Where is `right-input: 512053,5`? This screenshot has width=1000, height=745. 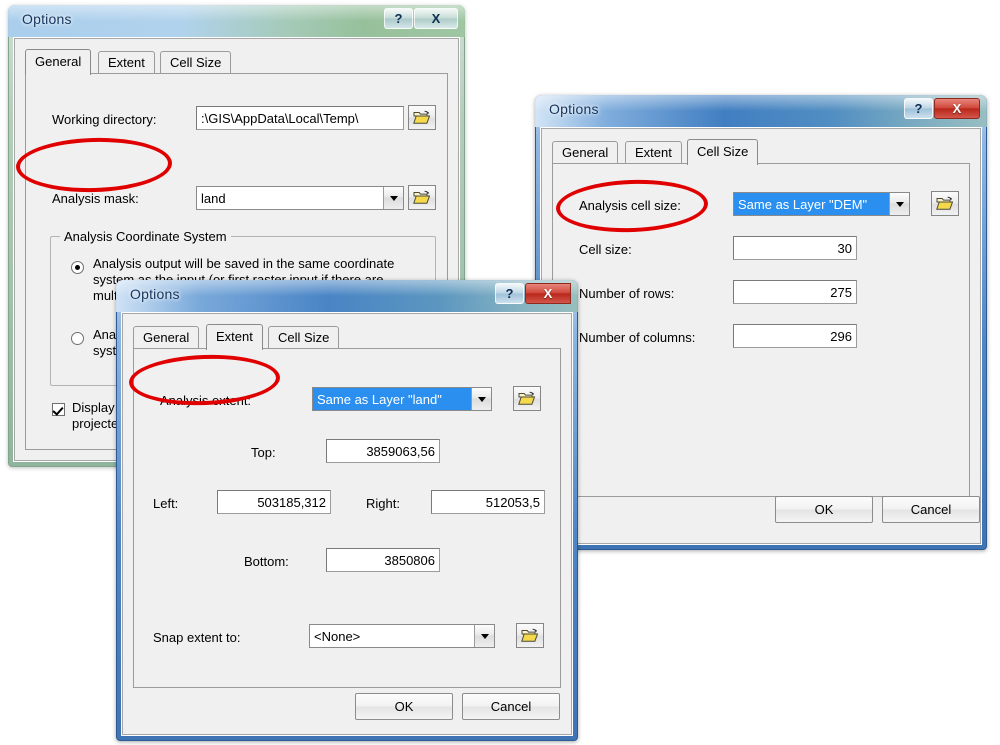 right-input: 512053,5 is located at coordinates (488, 502).